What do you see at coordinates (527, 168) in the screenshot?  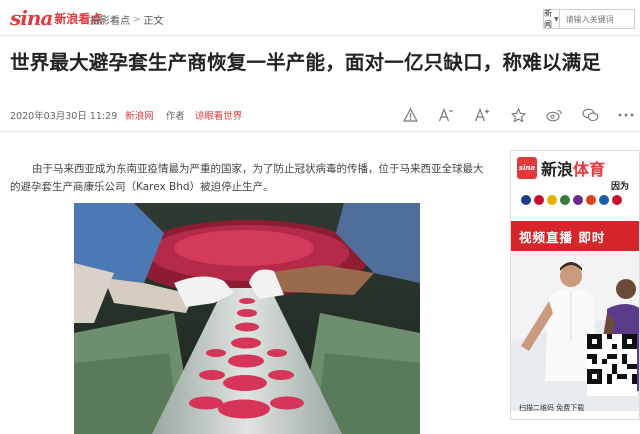 I see `ad-logo-icon: sina` at bounding box center [527, 168].